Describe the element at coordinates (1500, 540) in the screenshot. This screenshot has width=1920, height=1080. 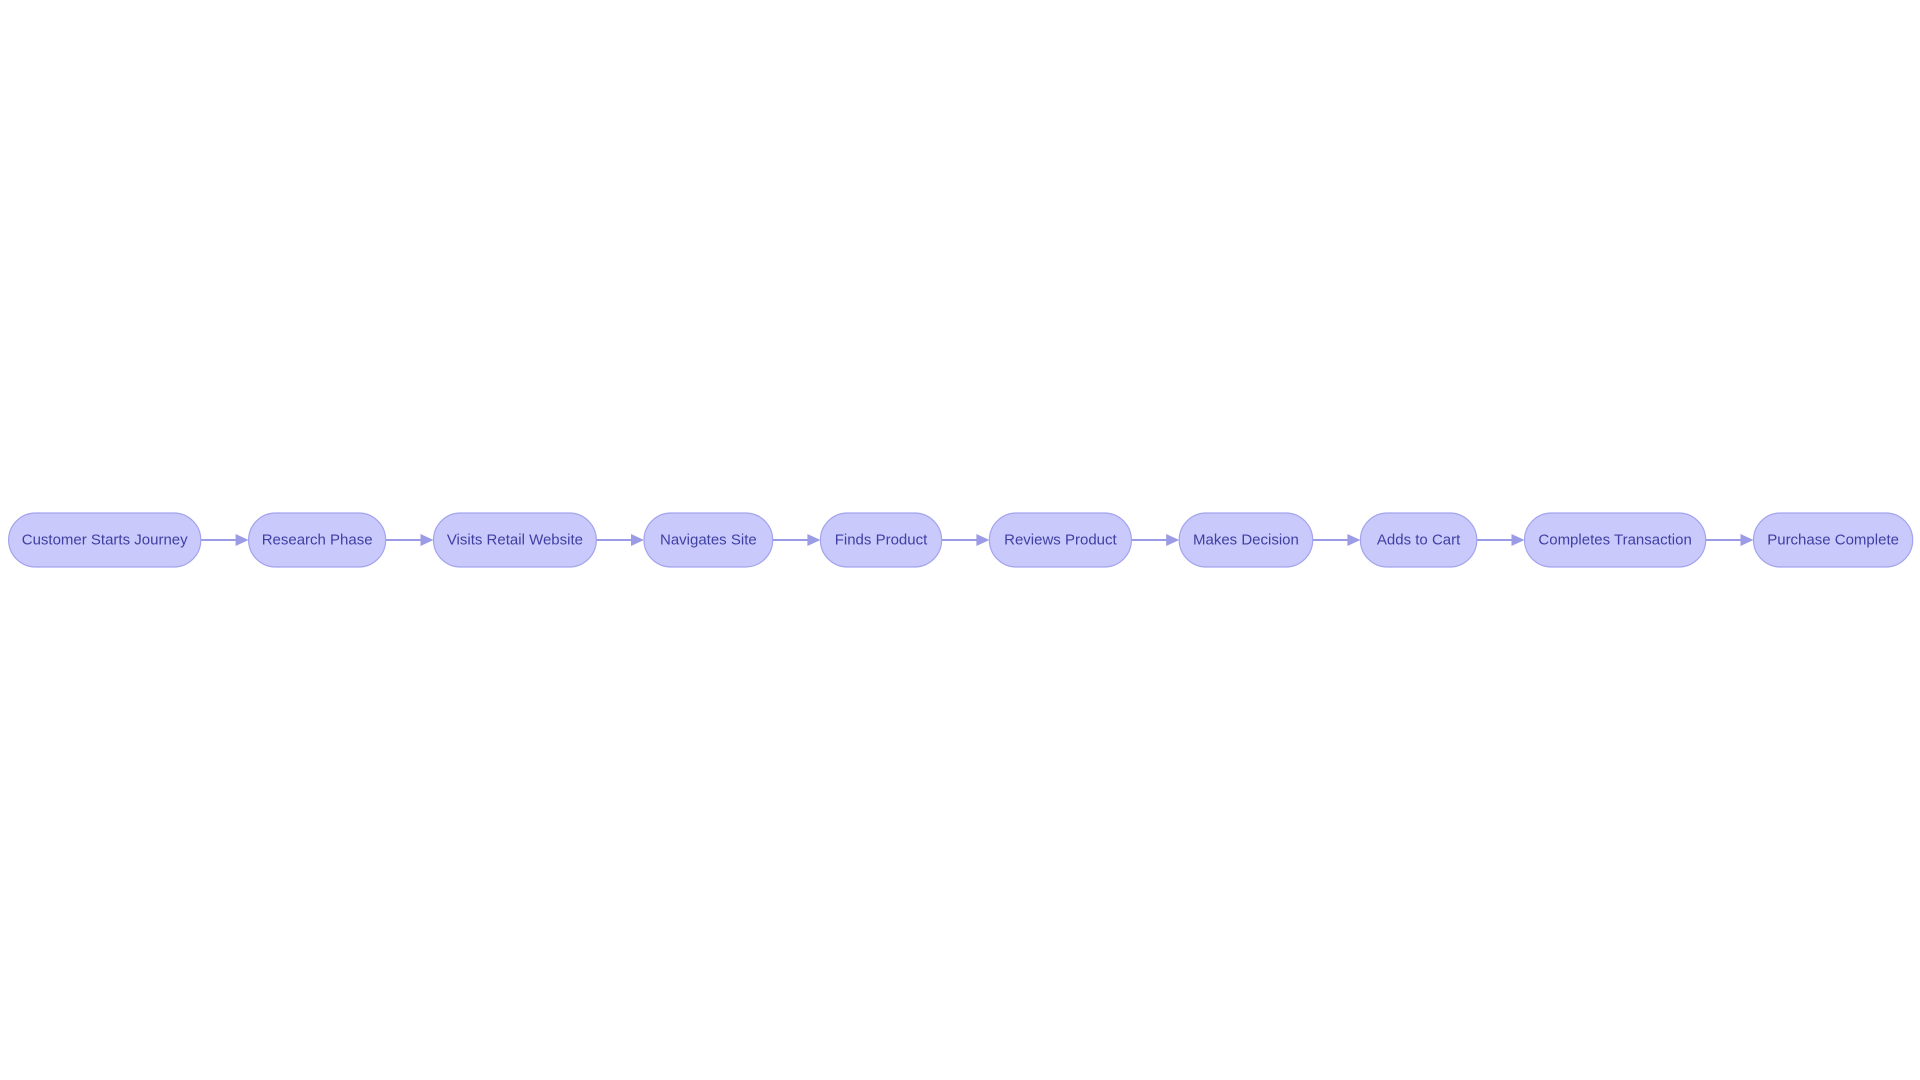
I see `edge-n8-n9` at that location.